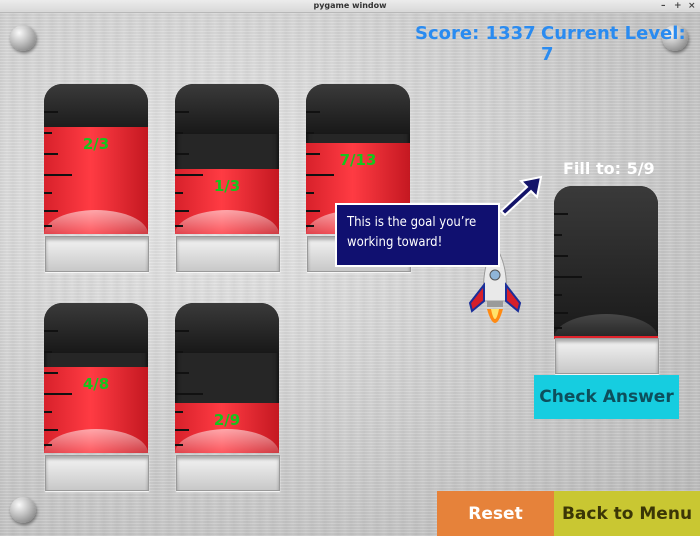 Image resolution: width=700 pixels, height=536 pixels. What do you see at coordinates (96, 143) in the screenshot?
I see `beaker-fraction-label: 2/3` at bounding box center [96, 143].